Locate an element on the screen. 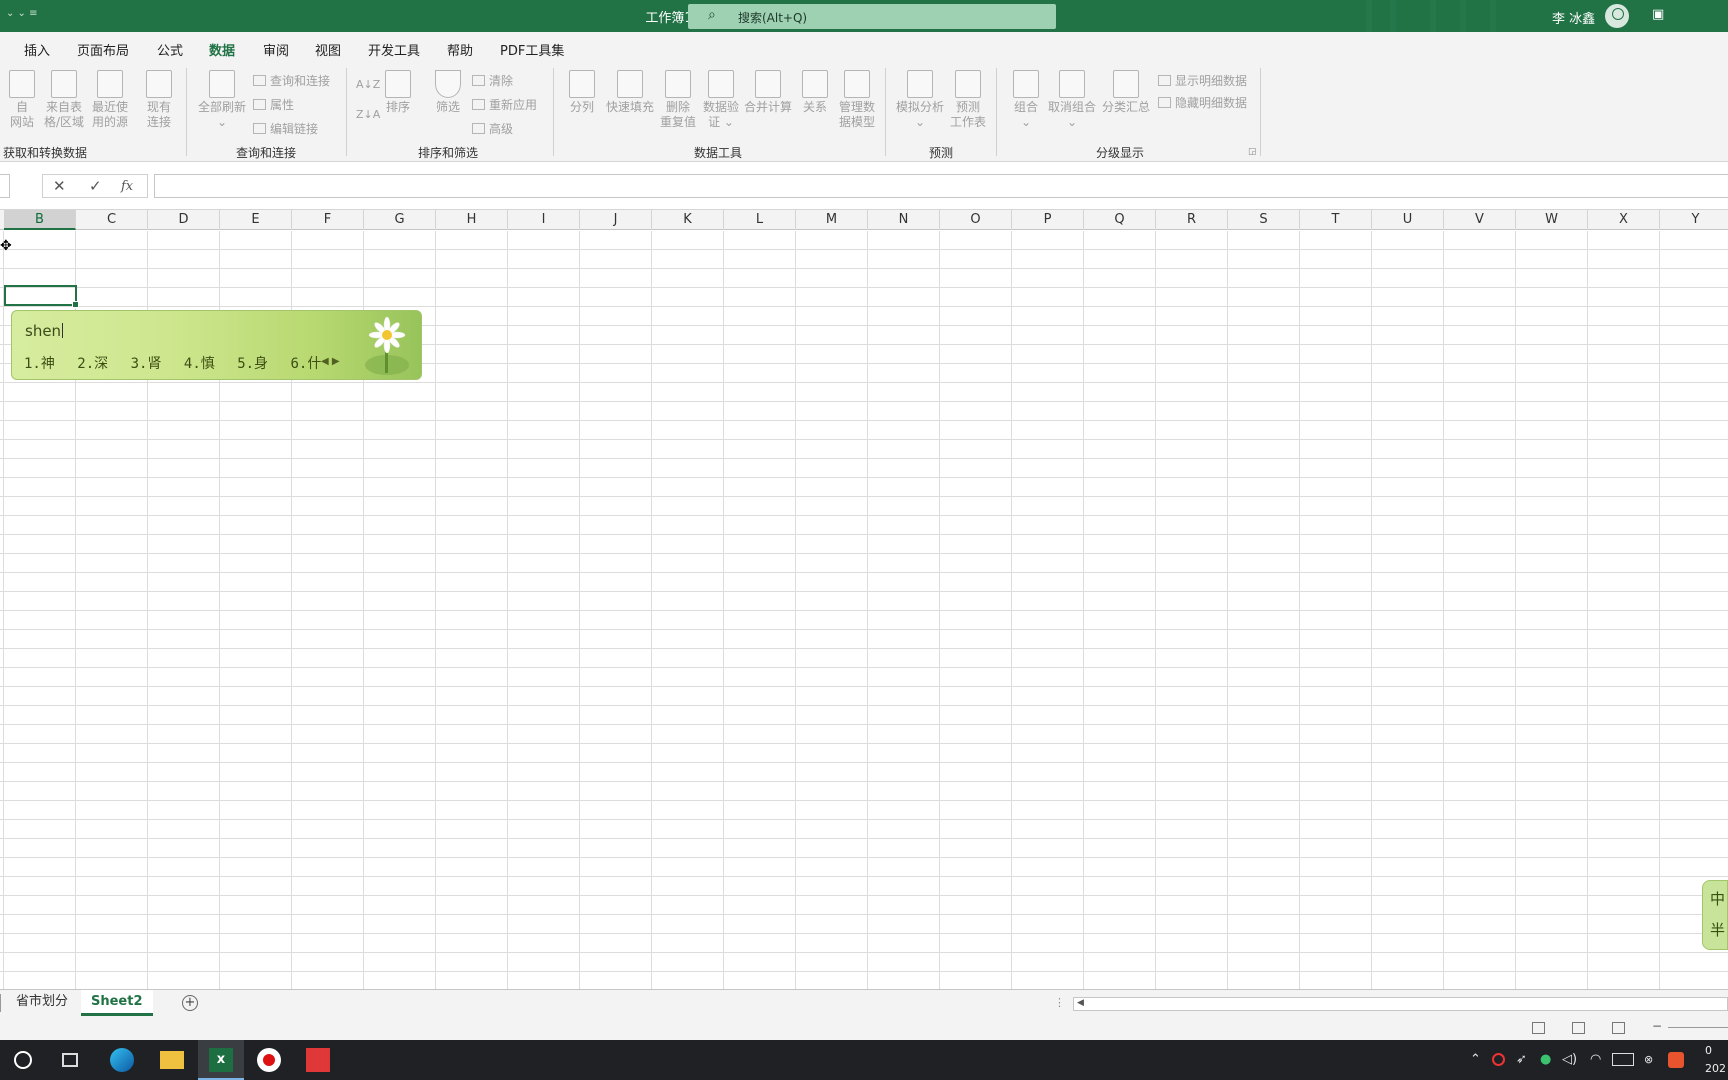 The height and width of the screenshot is (1080, 1728). queries-connections-button: 查询和连接 is located at coordinates (291, 80).